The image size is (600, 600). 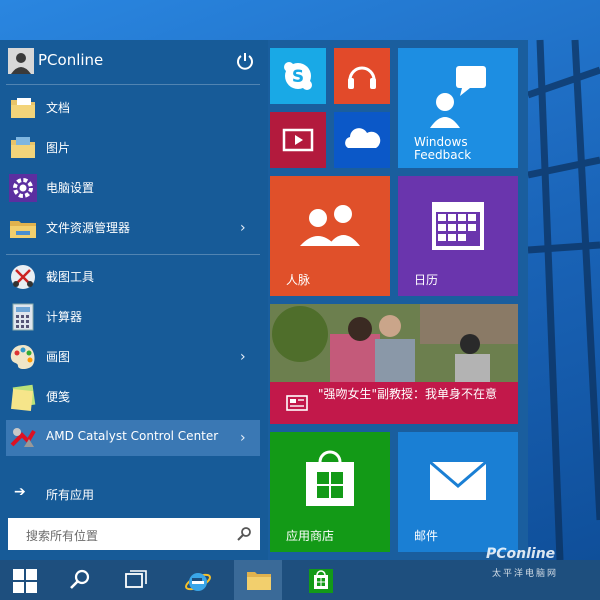 I want to click on menu-item-pictures: 图片, so click(x=133, y=148).